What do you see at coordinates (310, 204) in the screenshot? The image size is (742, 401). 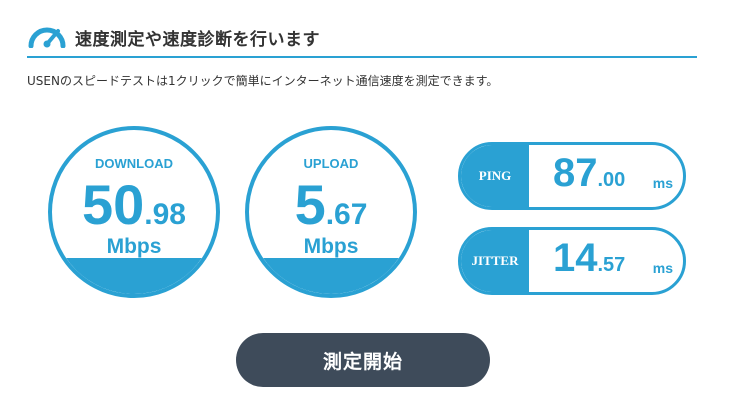 I see `upload-value-int: 5` at bounding box center [310, 204].